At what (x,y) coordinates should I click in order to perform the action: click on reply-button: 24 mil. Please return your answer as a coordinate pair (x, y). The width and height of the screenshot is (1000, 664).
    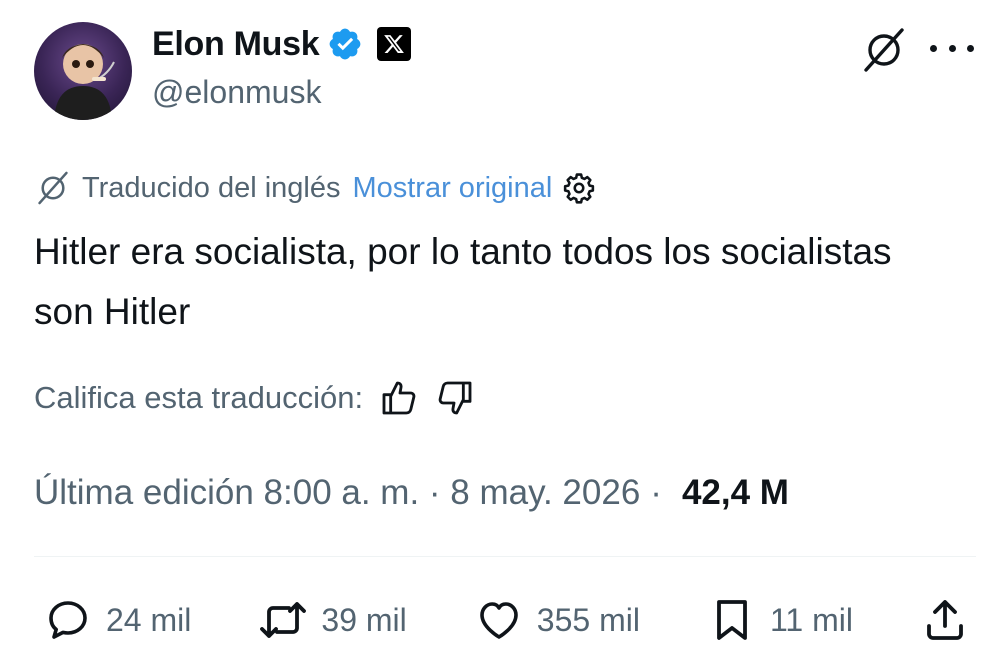
    Looking at the image, I should click on (117, 620).